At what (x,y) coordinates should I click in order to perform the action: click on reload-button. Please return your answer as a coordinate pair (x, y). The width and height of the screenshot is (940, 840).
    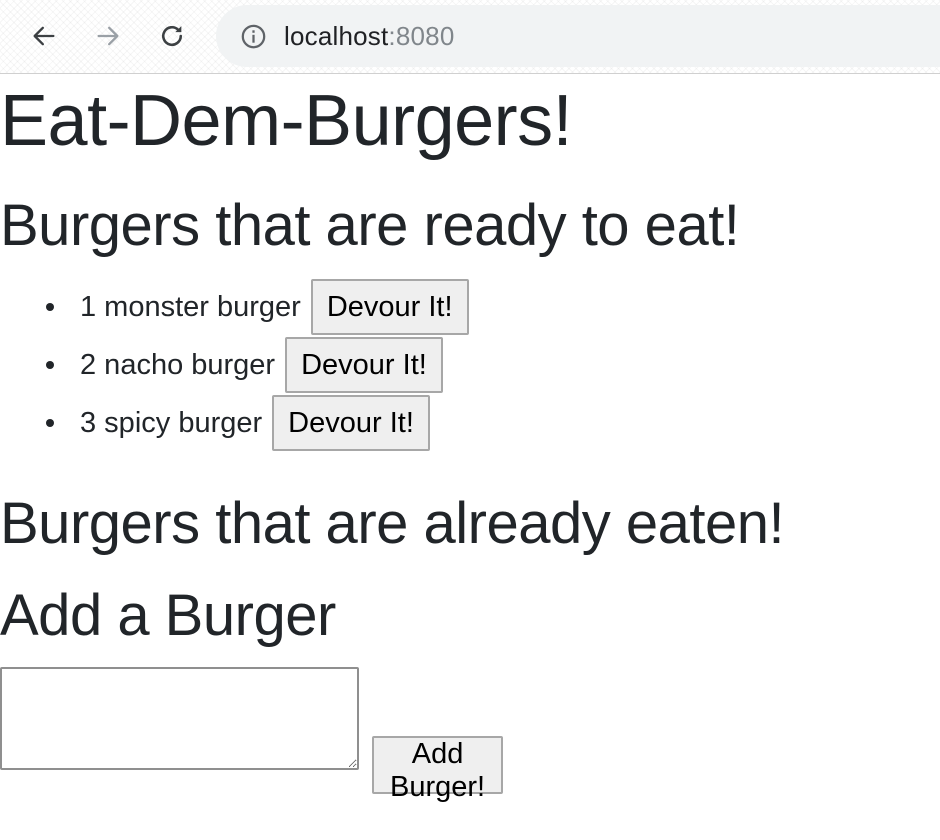
    Looking at the image, I should click on (172, 36).